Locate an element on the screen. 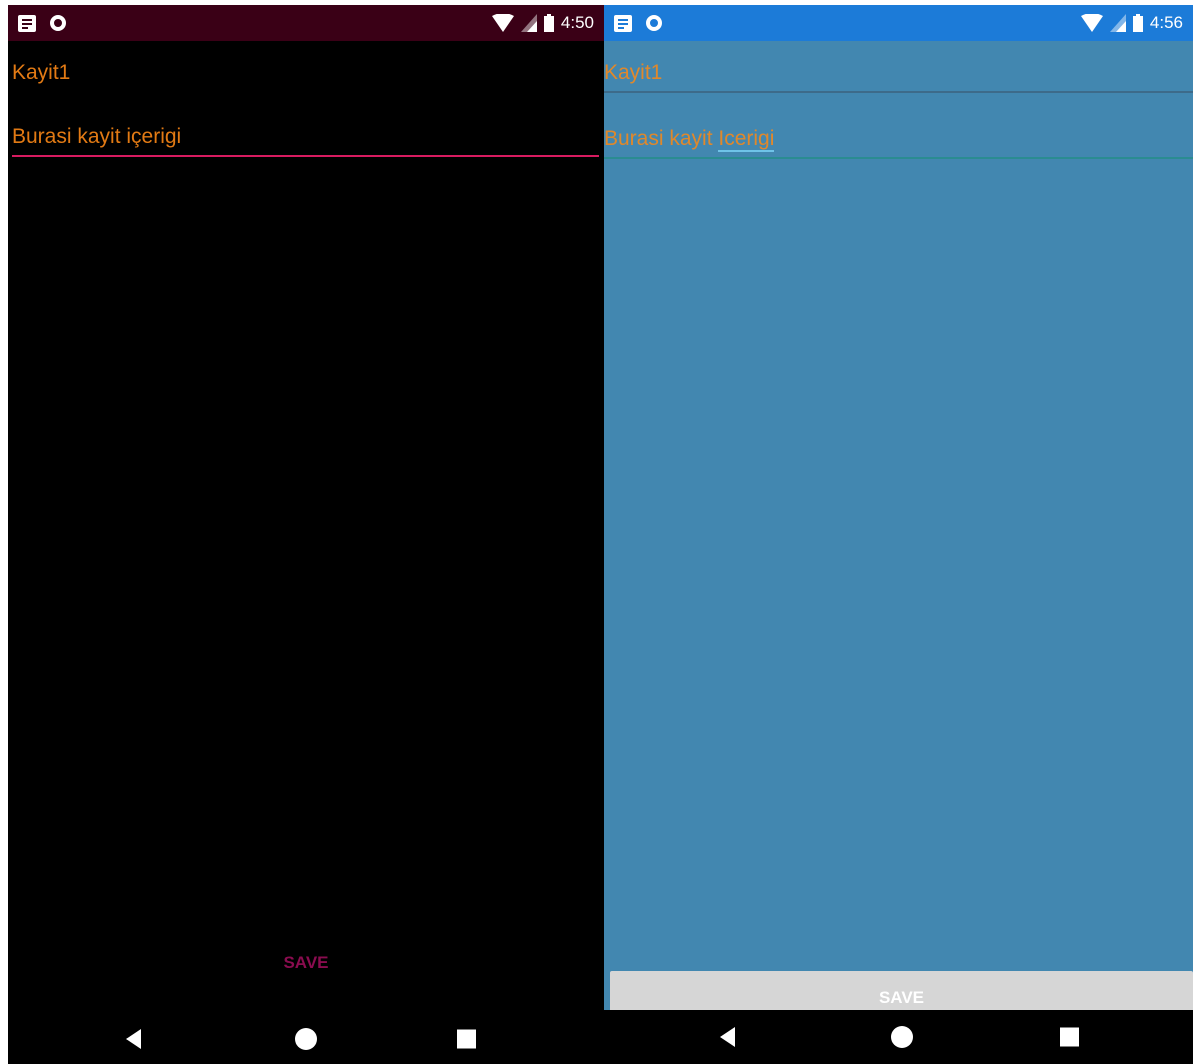  content-input: Burasi kayit içerigi is located at coordinates (305, 141).